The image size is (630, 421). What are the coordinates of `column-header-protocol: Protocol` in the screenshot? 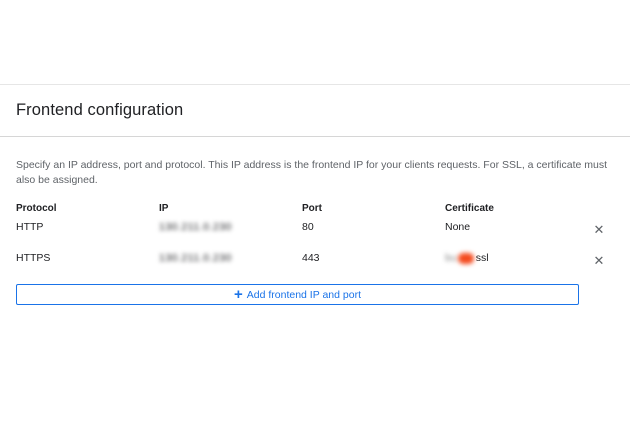 It's located at (36, 208).